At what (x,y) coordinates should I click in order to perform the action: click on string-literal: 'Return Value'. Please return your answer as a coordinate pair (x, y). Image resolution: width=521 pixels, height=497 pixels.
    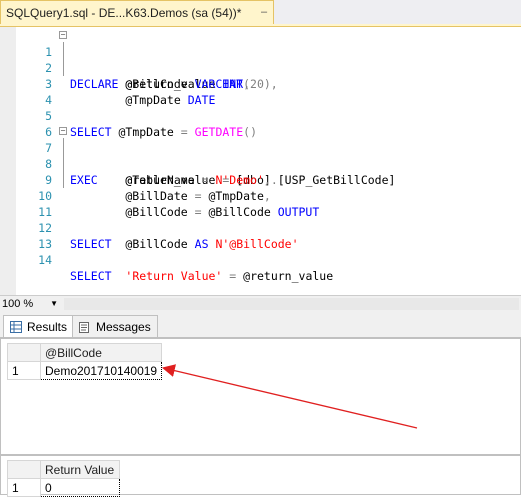
    Looking at the image, I should click on (174, 276).